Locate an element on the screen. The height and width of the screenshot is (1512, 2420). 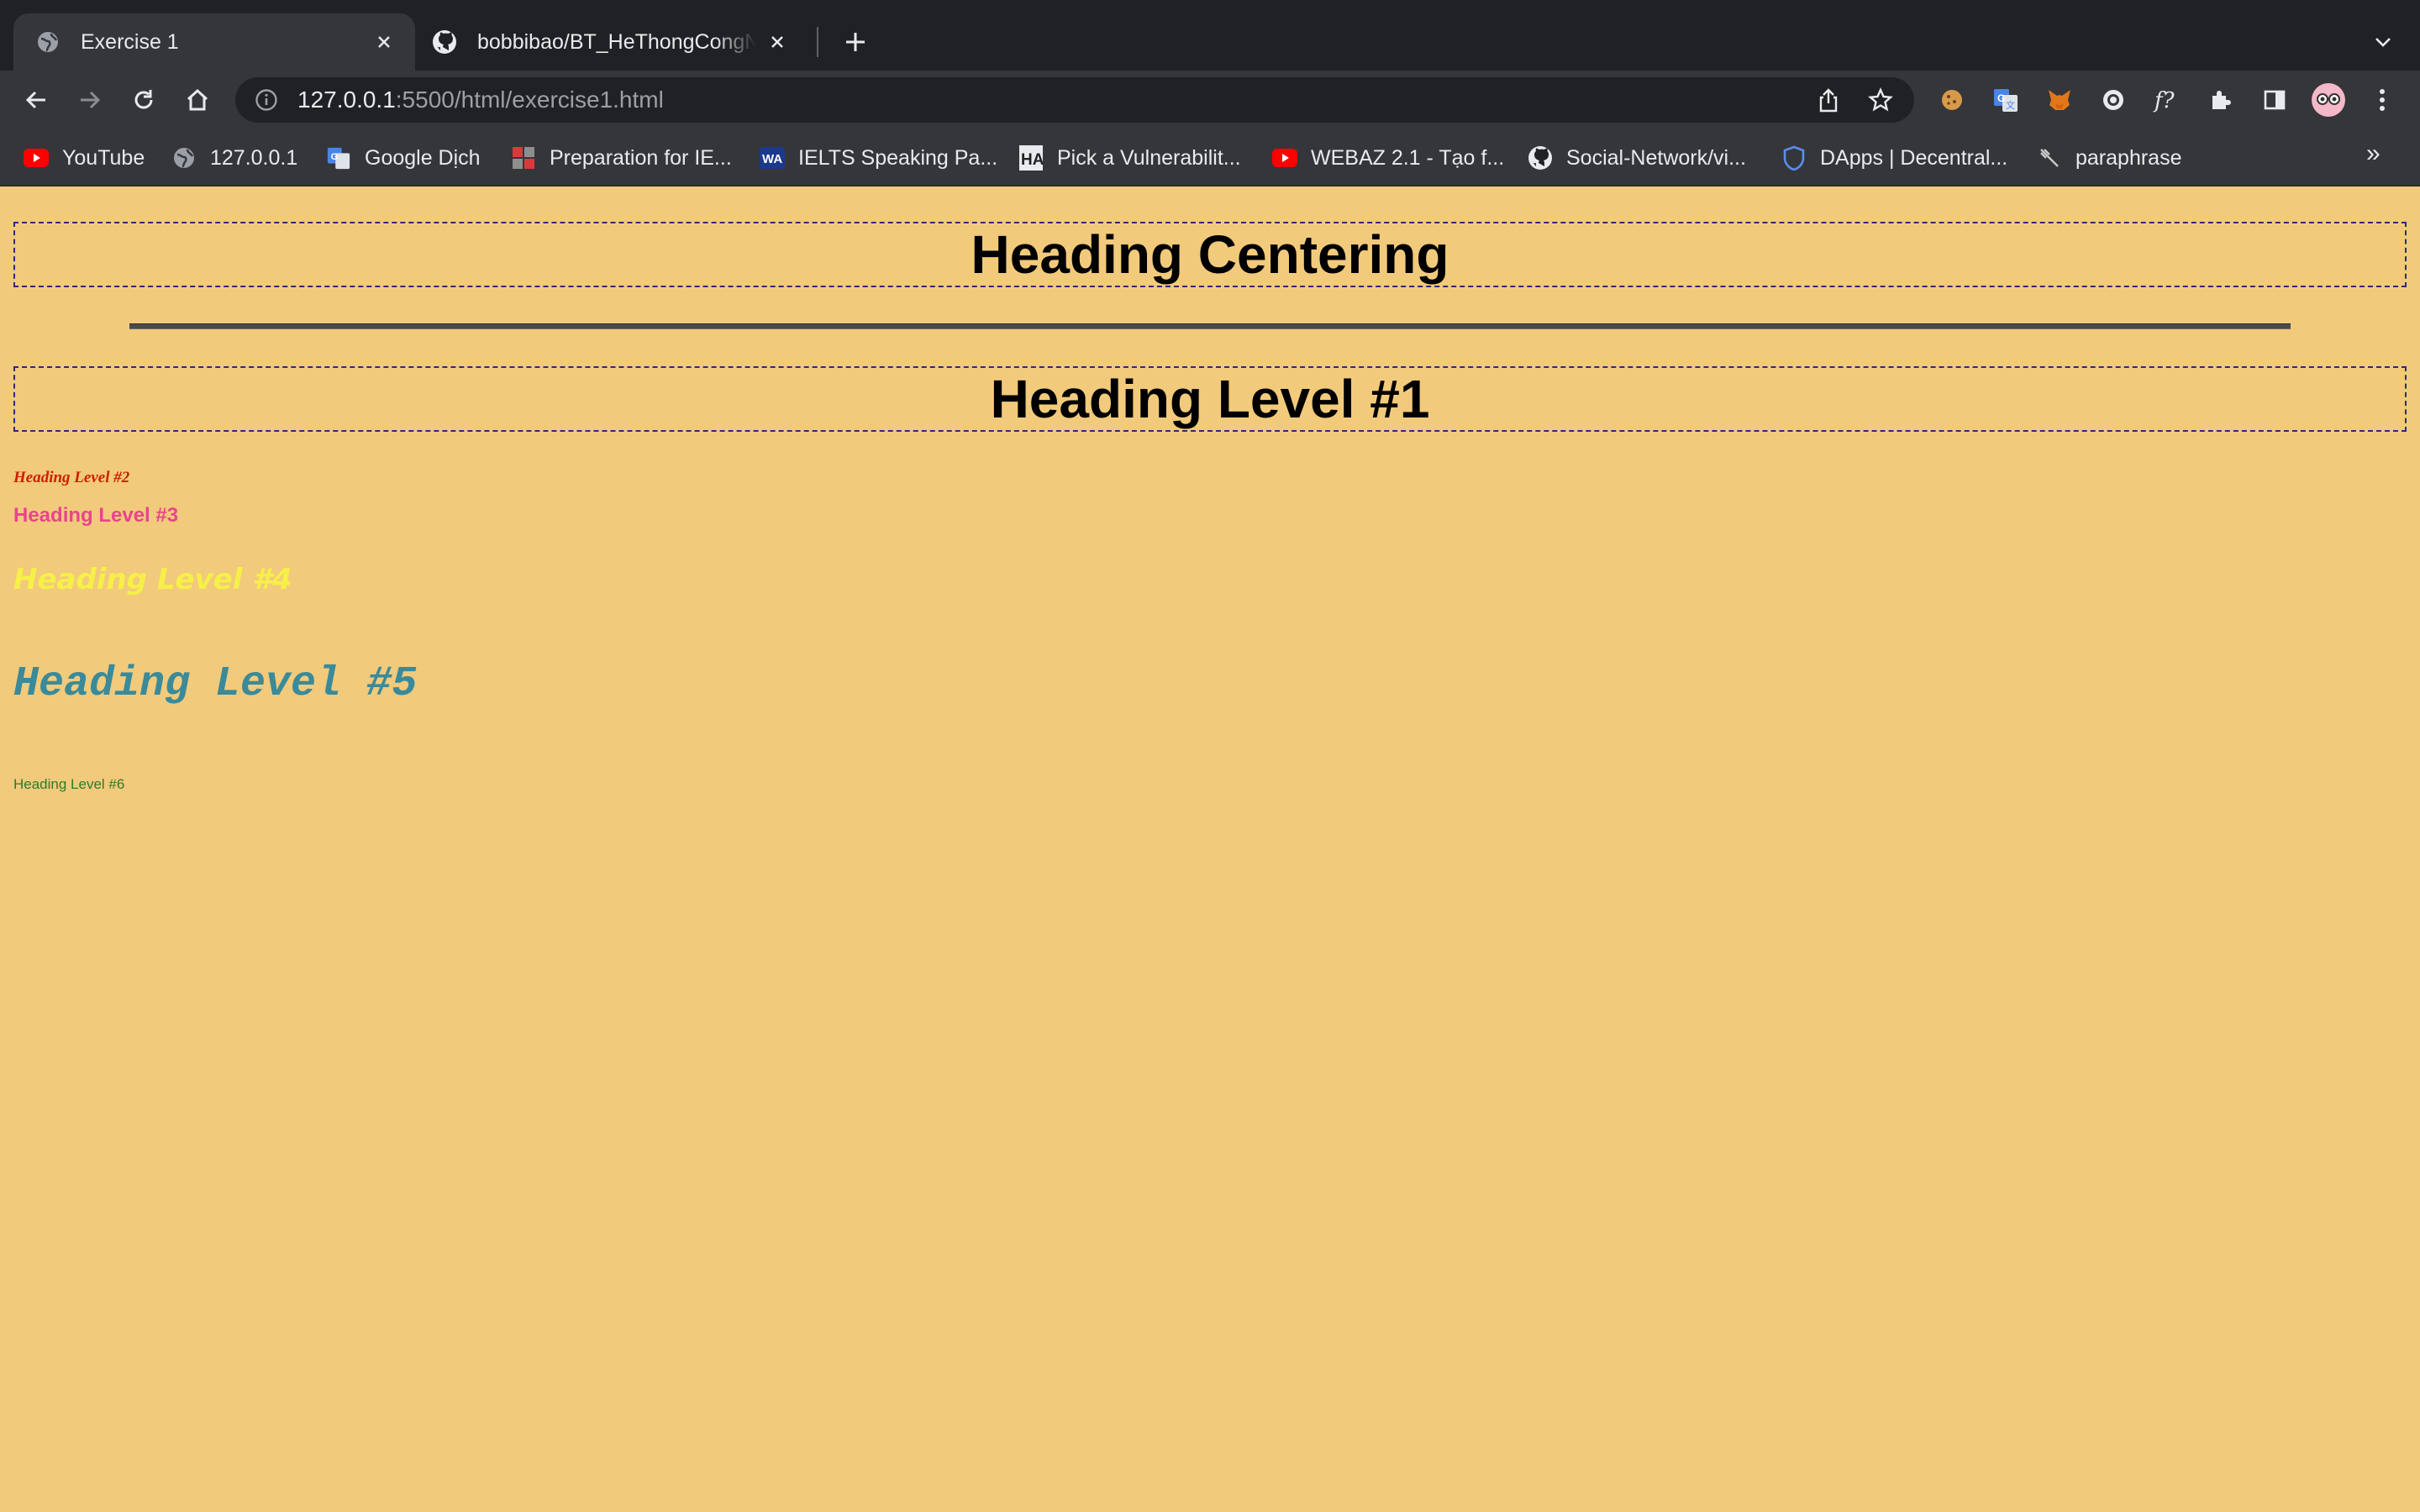
site-info-icon is located at coordinates (266, 100).